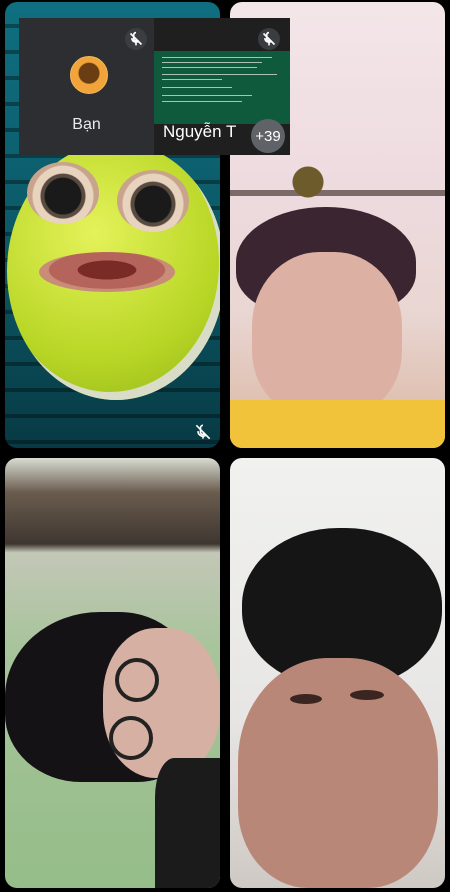 This screenshot has height=892, width=450. Describe the element at coordinates (308, 182) in the screenshot. I see `background-plant` at that location.